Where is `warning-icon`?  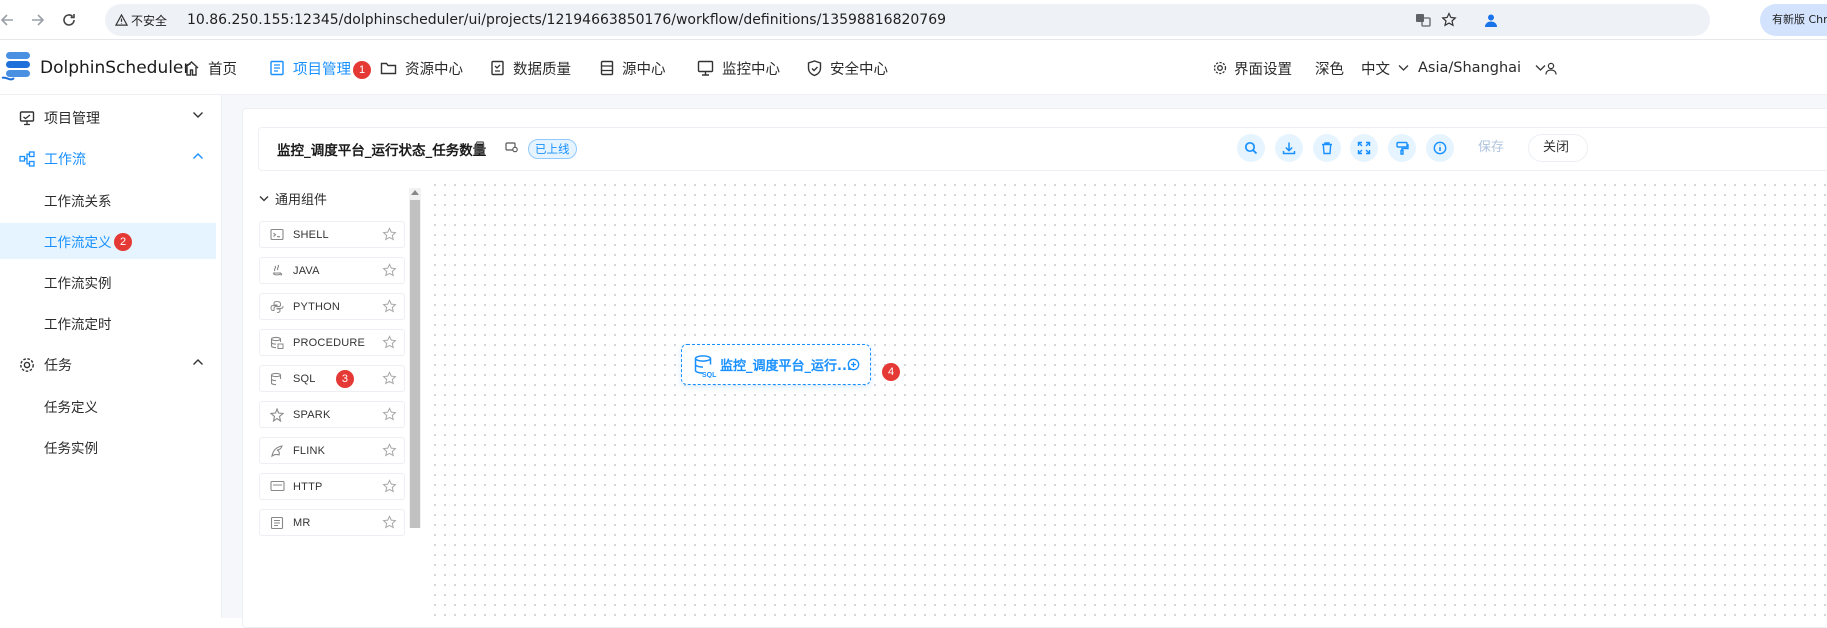
warning-icon is located at coordinates (121, 20).